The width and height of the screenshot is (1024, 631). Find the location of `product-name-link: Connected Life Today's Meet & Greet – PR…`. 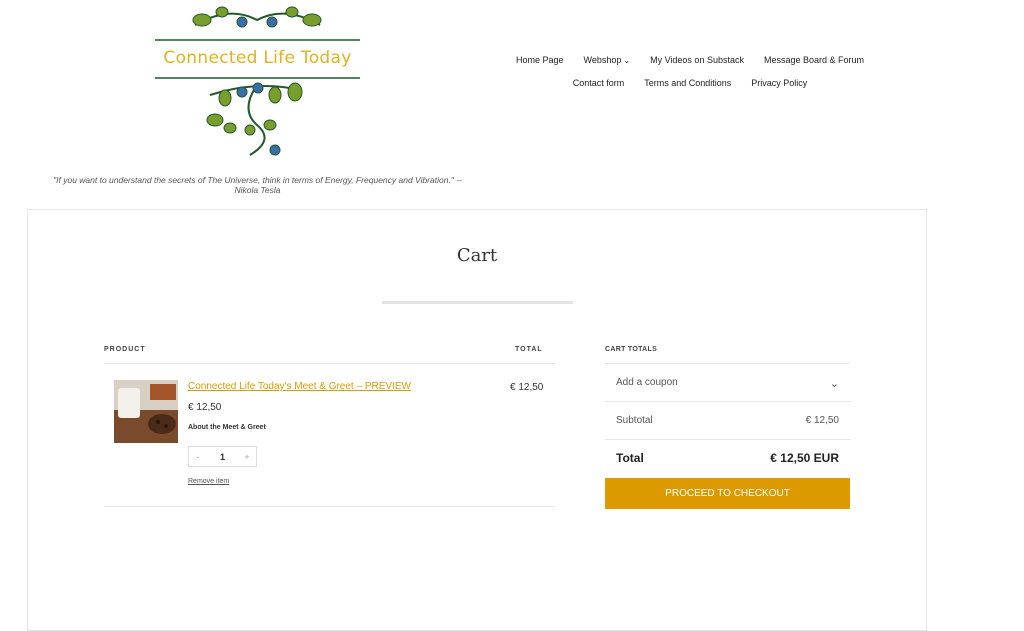

product-name-link: Connected Life Today's Meet & Greet – PR… is located at coordinates (299, 386).